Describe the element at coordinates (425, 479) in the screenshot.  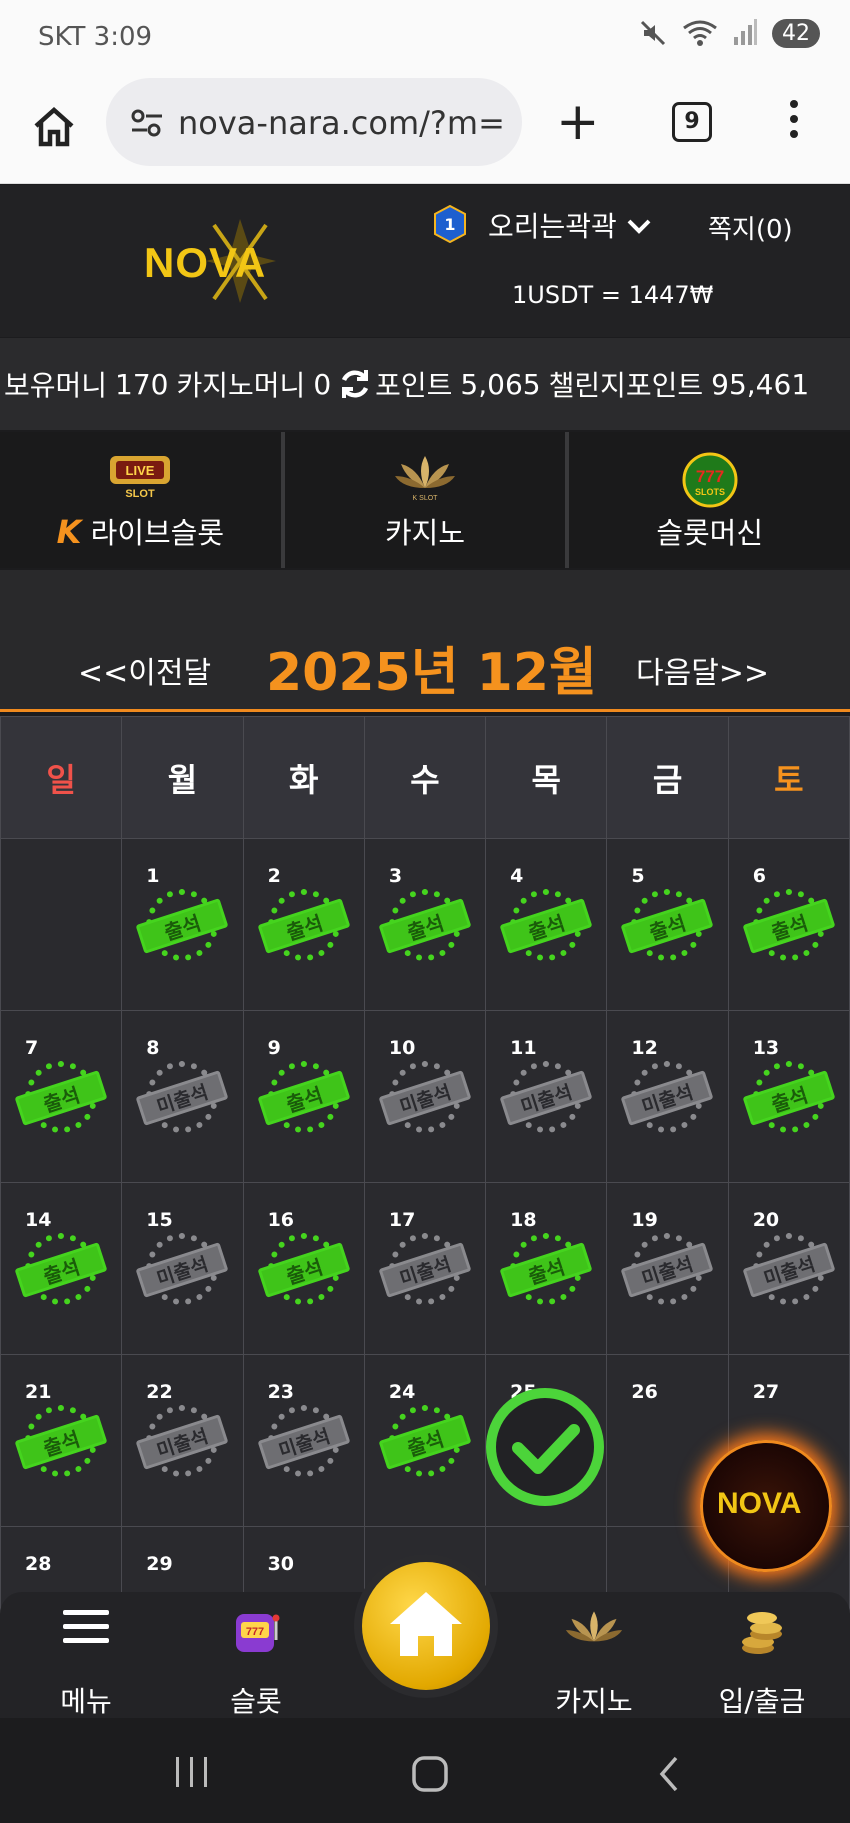
I see `casino-lotus-icon: K SLOT` at that location.